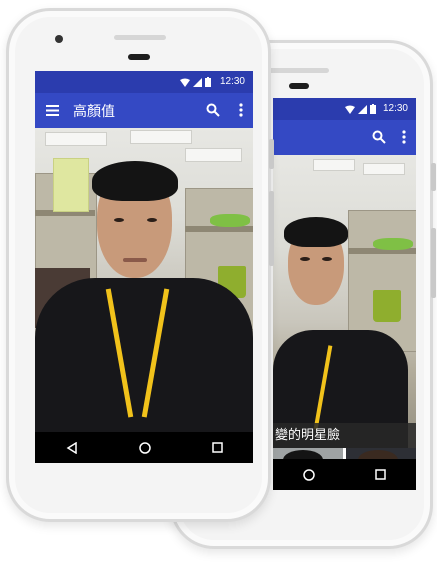  Describe the element at coordinates (433, 263) in the screenshot. I see `back-phone-volume-button` at that location.